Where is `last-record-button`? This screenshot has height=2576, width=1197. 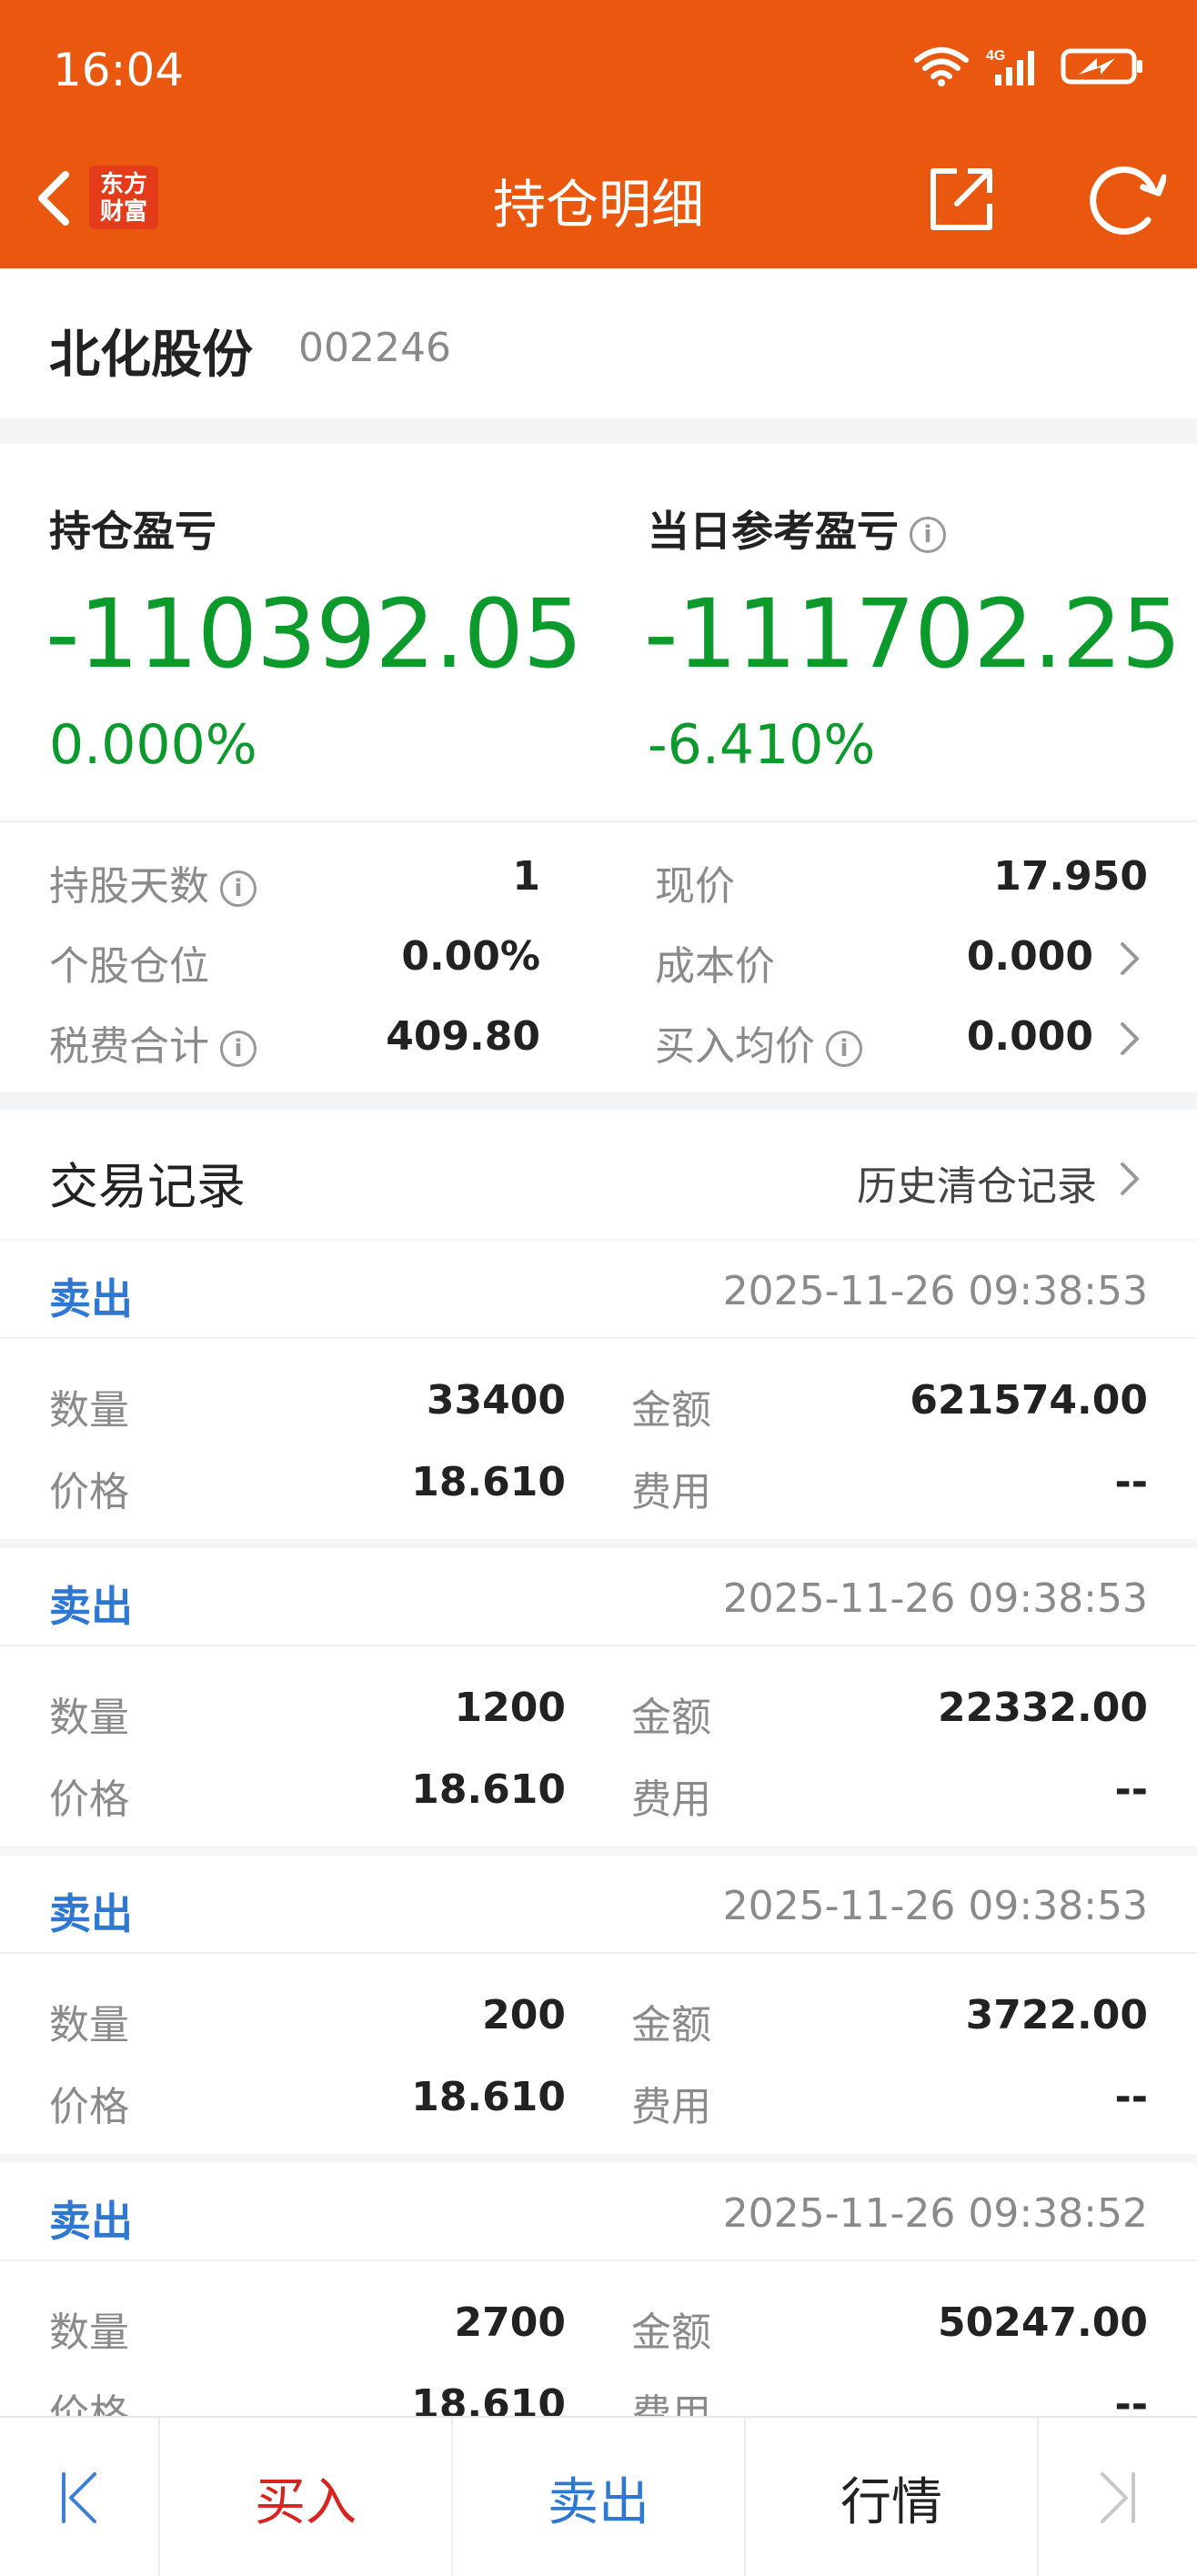
last-record-button is located at coordinates (1118, 2497).